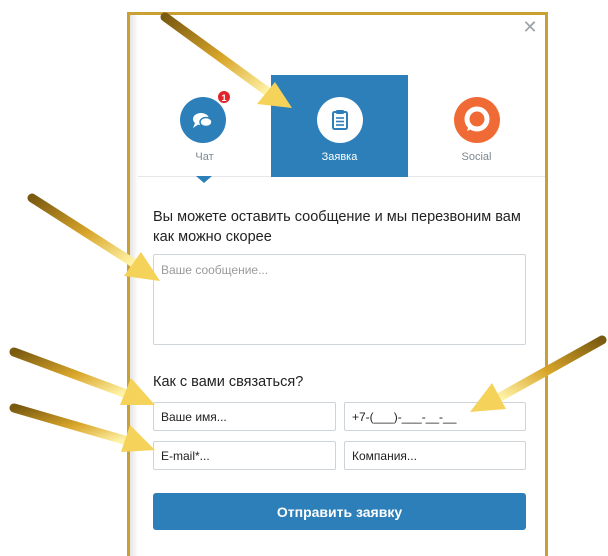  Describe the element at coordinates (477, 120) in the screenshot. I see `social-ring-icon` at that location.